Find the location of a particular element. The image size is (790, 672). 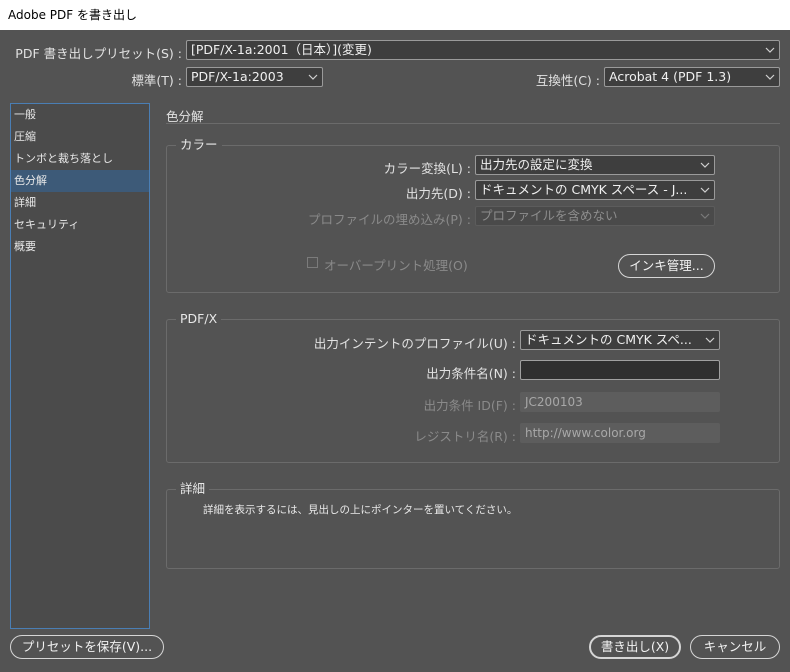

sidebar-item-security: セキュリティ is located at coordinates (80, 225).